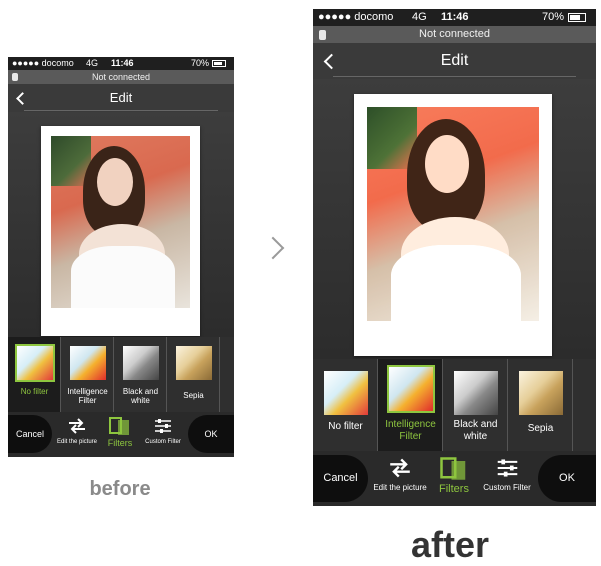 This screenshot has width=601, height=566. I want to click on photo-area, so click(121, 224).